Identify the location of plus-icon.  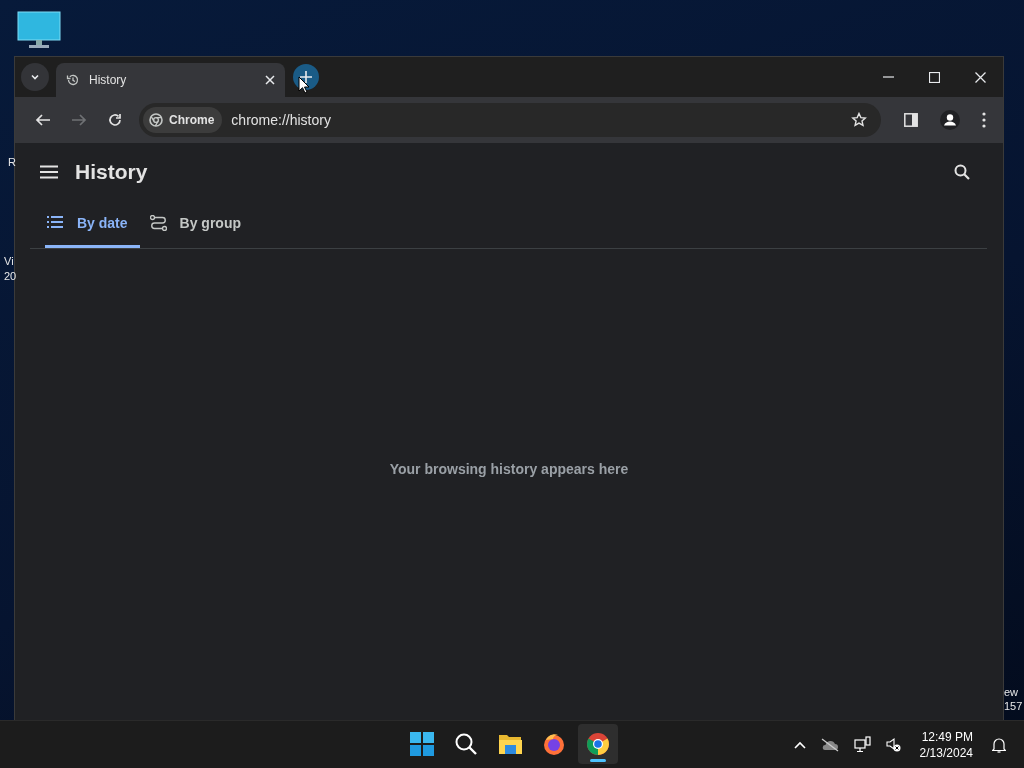
(306, 77).